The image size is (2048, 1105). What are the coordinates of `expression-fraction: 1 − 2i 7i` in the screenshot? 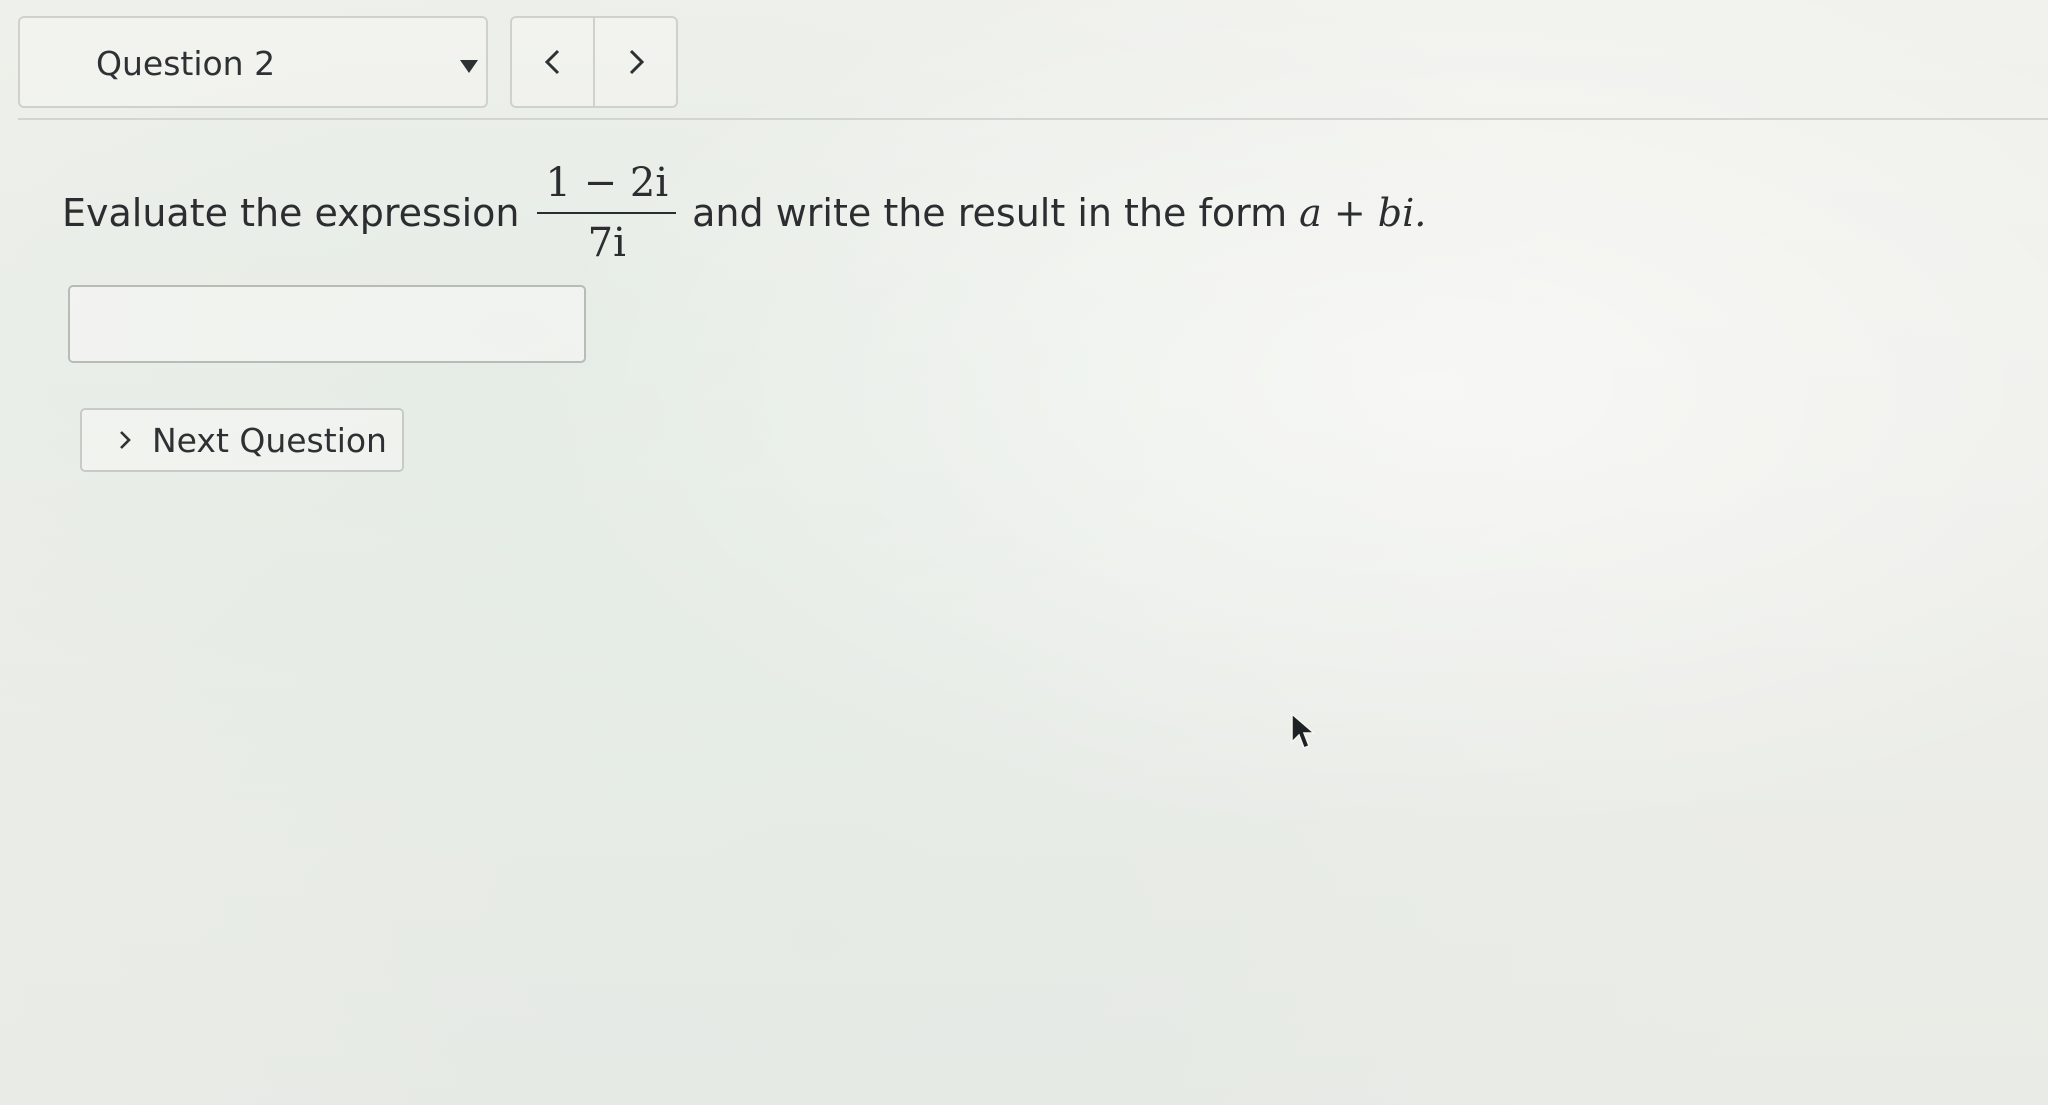 It's located at (607, 213).